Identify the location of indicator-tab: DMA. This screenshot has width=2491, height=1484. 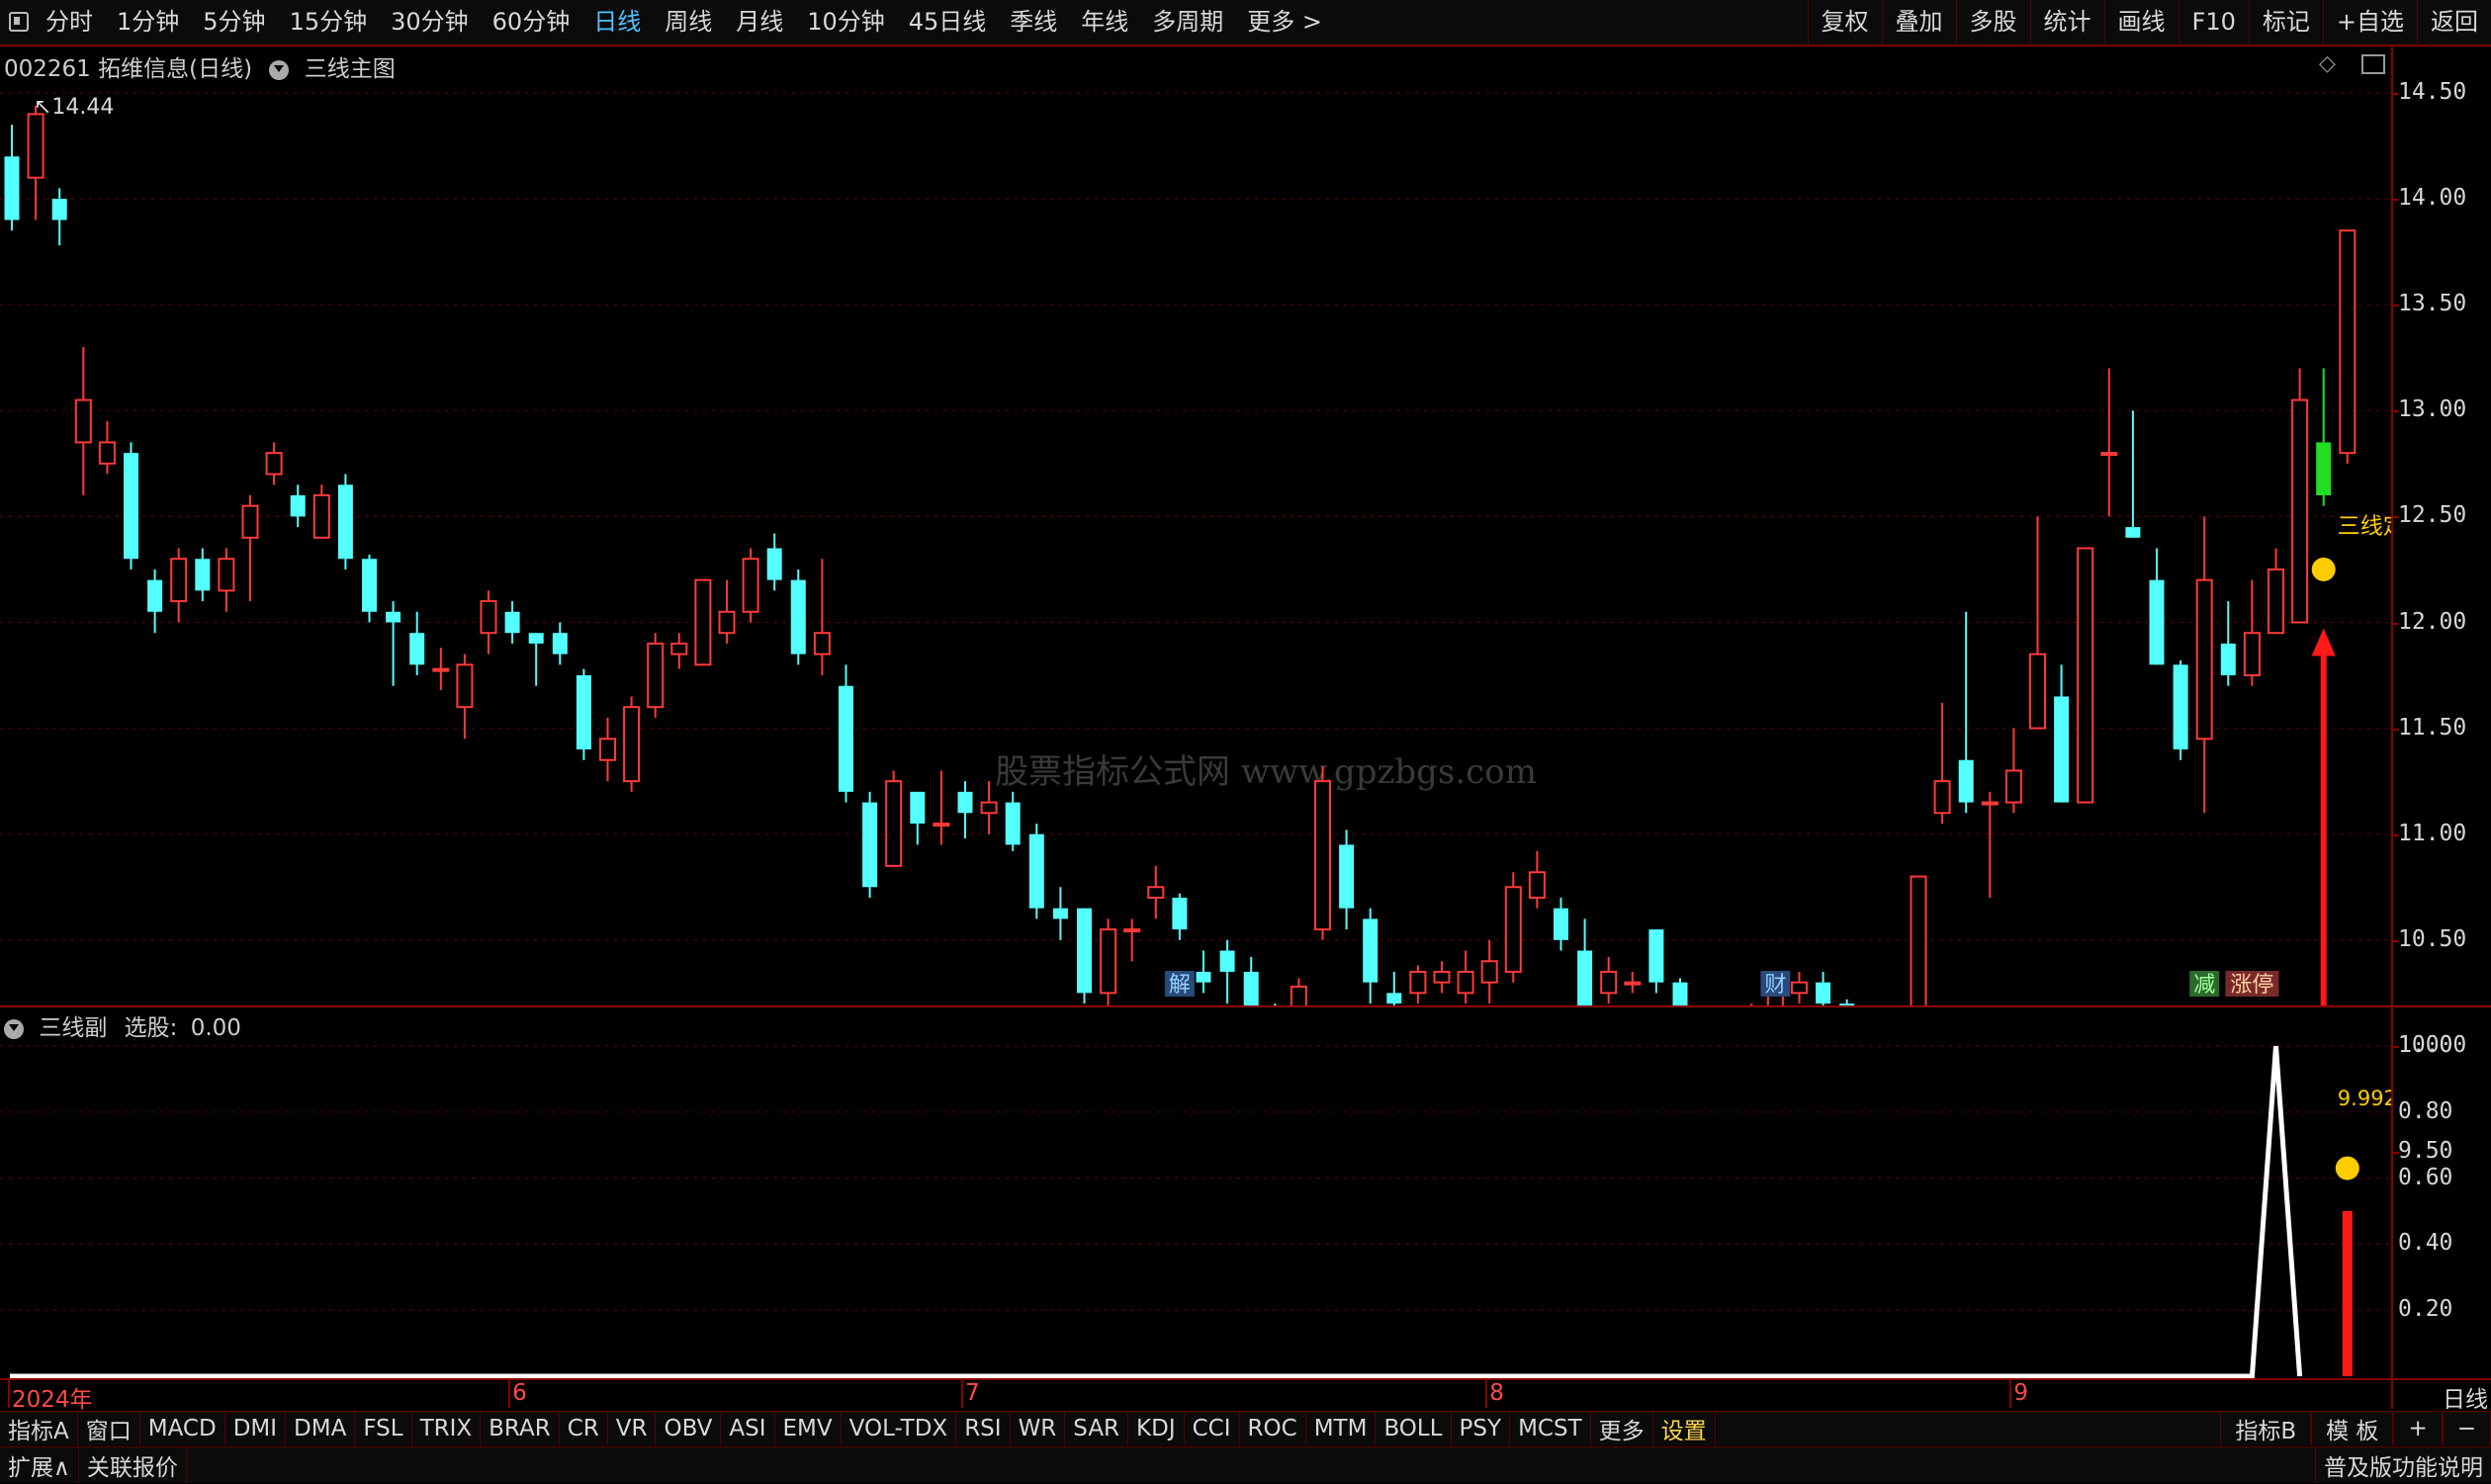
(321, 1428).